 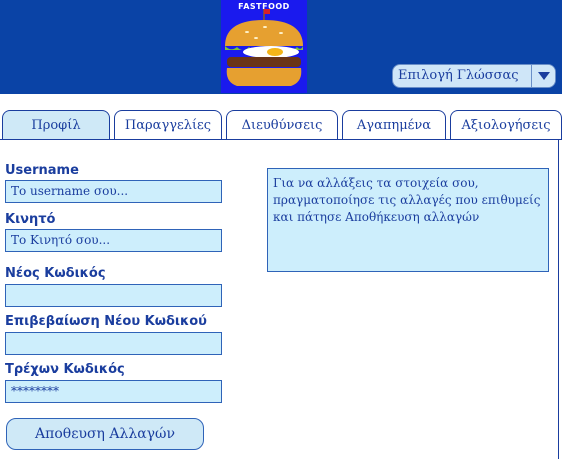 I want to click on tab-addresses: Διευθύνσεις, so click(x=282, y=125).